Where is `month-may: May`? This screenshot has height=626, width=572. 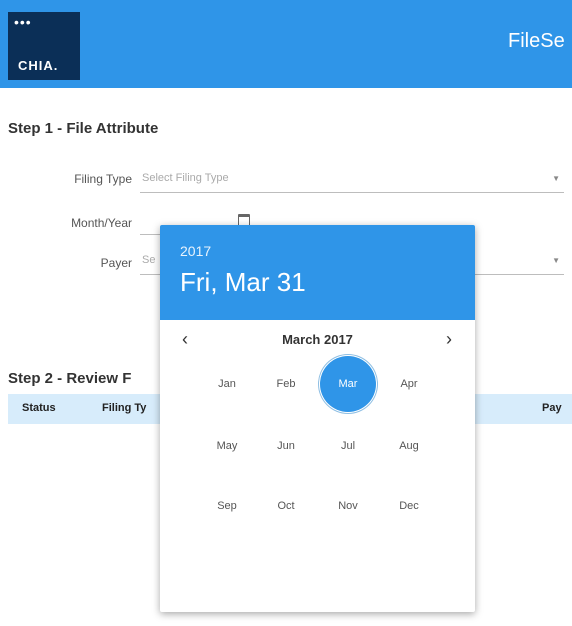 month-may: May is located at coordinates (227, 446).